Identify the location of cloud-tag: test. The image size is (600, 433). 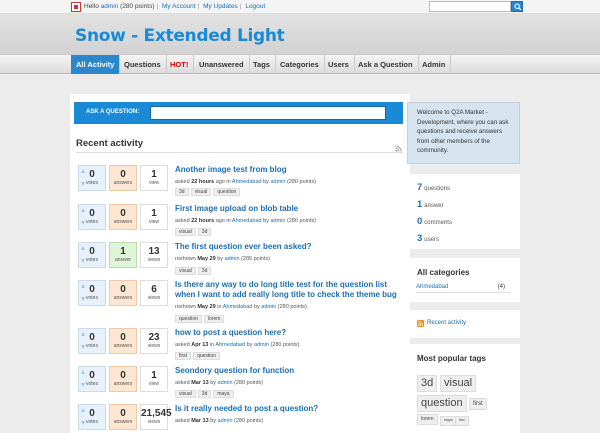
(462, 421).